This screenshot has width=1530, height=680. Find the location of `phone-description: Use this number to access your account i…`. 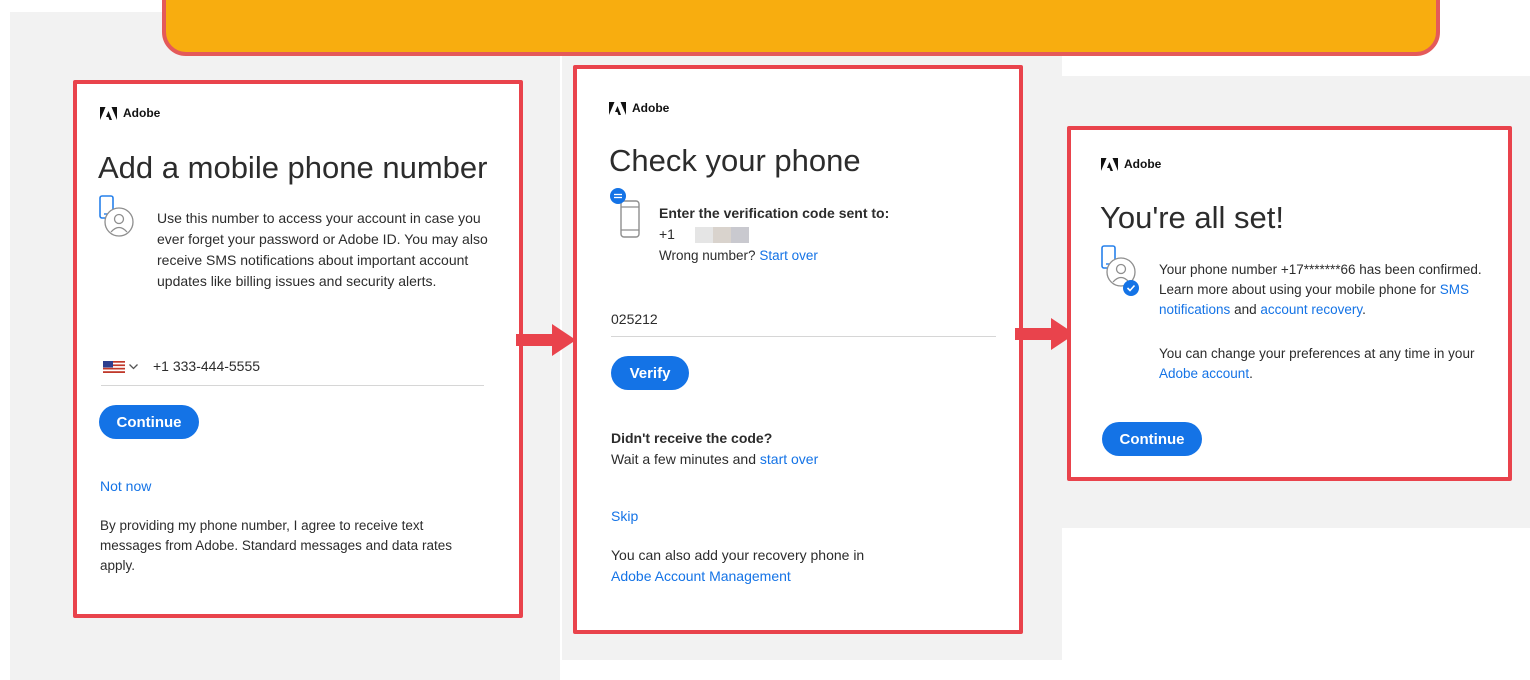

phone-description: Use this number to access your account i… is located at coordinates (322, 249).